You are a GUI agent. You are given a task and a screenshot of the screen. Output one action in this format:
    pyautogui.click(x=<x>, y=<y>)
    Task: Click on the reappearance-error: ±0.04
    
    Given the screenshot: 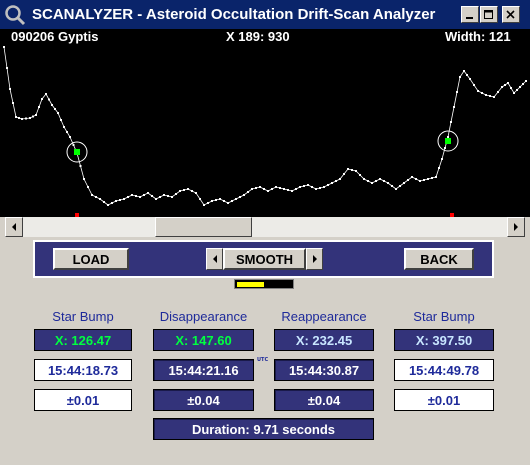 What is the action you would take?
    pyautogui.click(x=324, y=400)
    